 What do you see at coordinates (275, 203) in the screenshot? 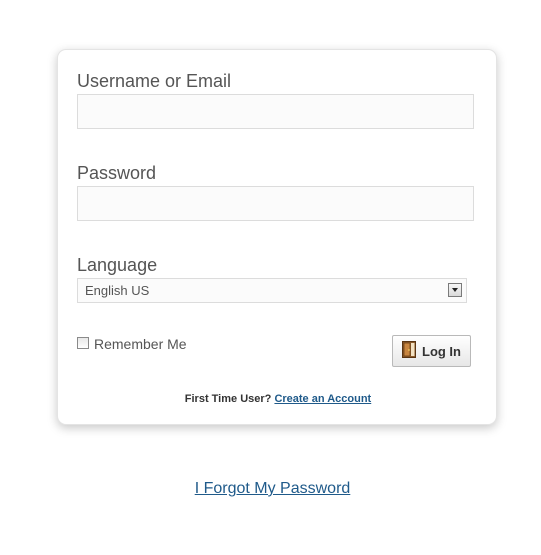
I see `password-input` at bounding box center [275, 203].